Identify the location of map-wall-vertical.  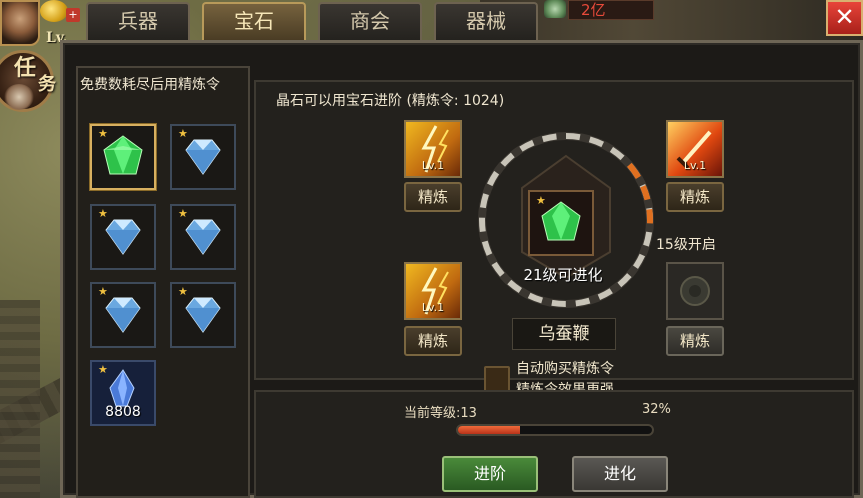
(20, 399).